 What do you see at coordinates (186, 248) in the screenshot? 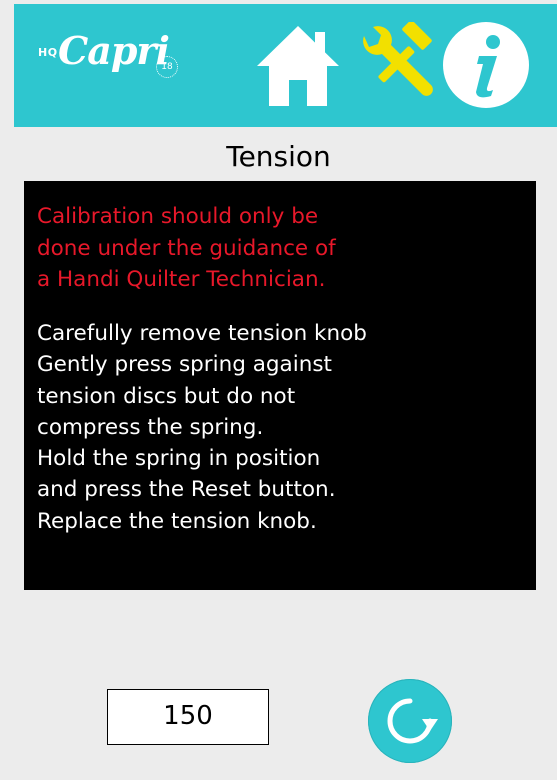
I see `warning-line: done under the guidance of` at bounding box center [186, 248].